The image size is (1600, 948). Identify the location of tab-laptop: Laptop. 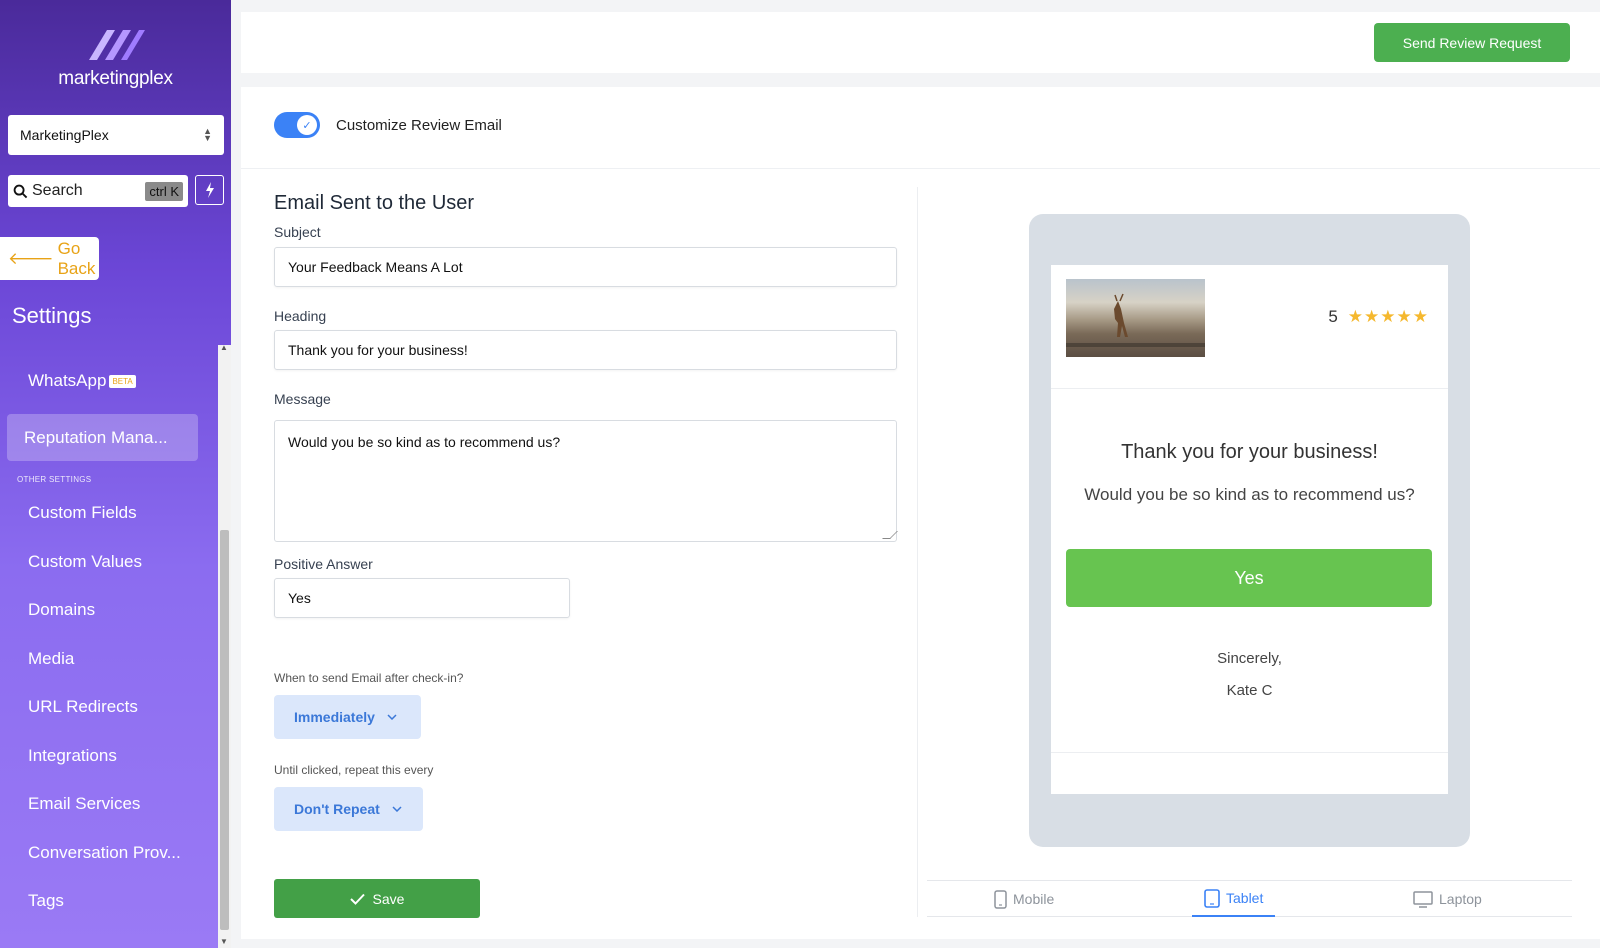
(1447, 899).